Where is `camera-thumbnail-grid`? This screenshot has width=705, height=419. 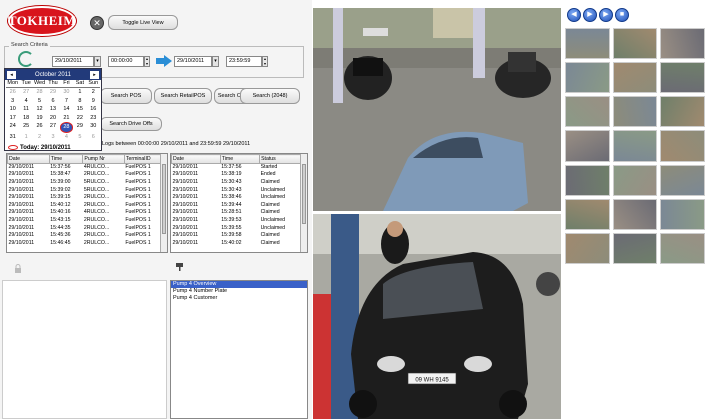 camera-thumbnail-grid is located at coordinates (635, 146).